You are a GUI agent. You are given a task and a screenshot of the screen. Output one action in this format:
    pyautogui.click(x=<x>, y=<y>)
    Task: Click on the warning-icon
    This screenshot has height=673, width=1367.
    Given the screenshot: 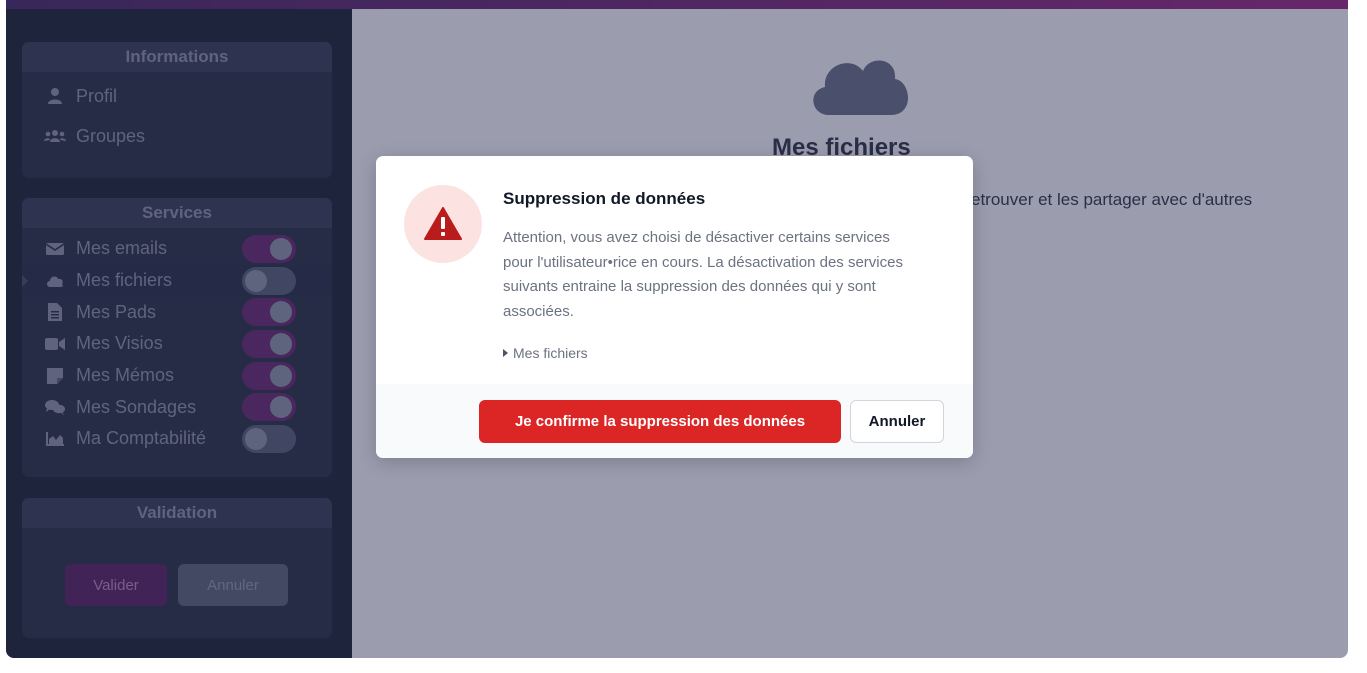 What is the action you would take?
    pyautogui.click(x=443, y=223)
    